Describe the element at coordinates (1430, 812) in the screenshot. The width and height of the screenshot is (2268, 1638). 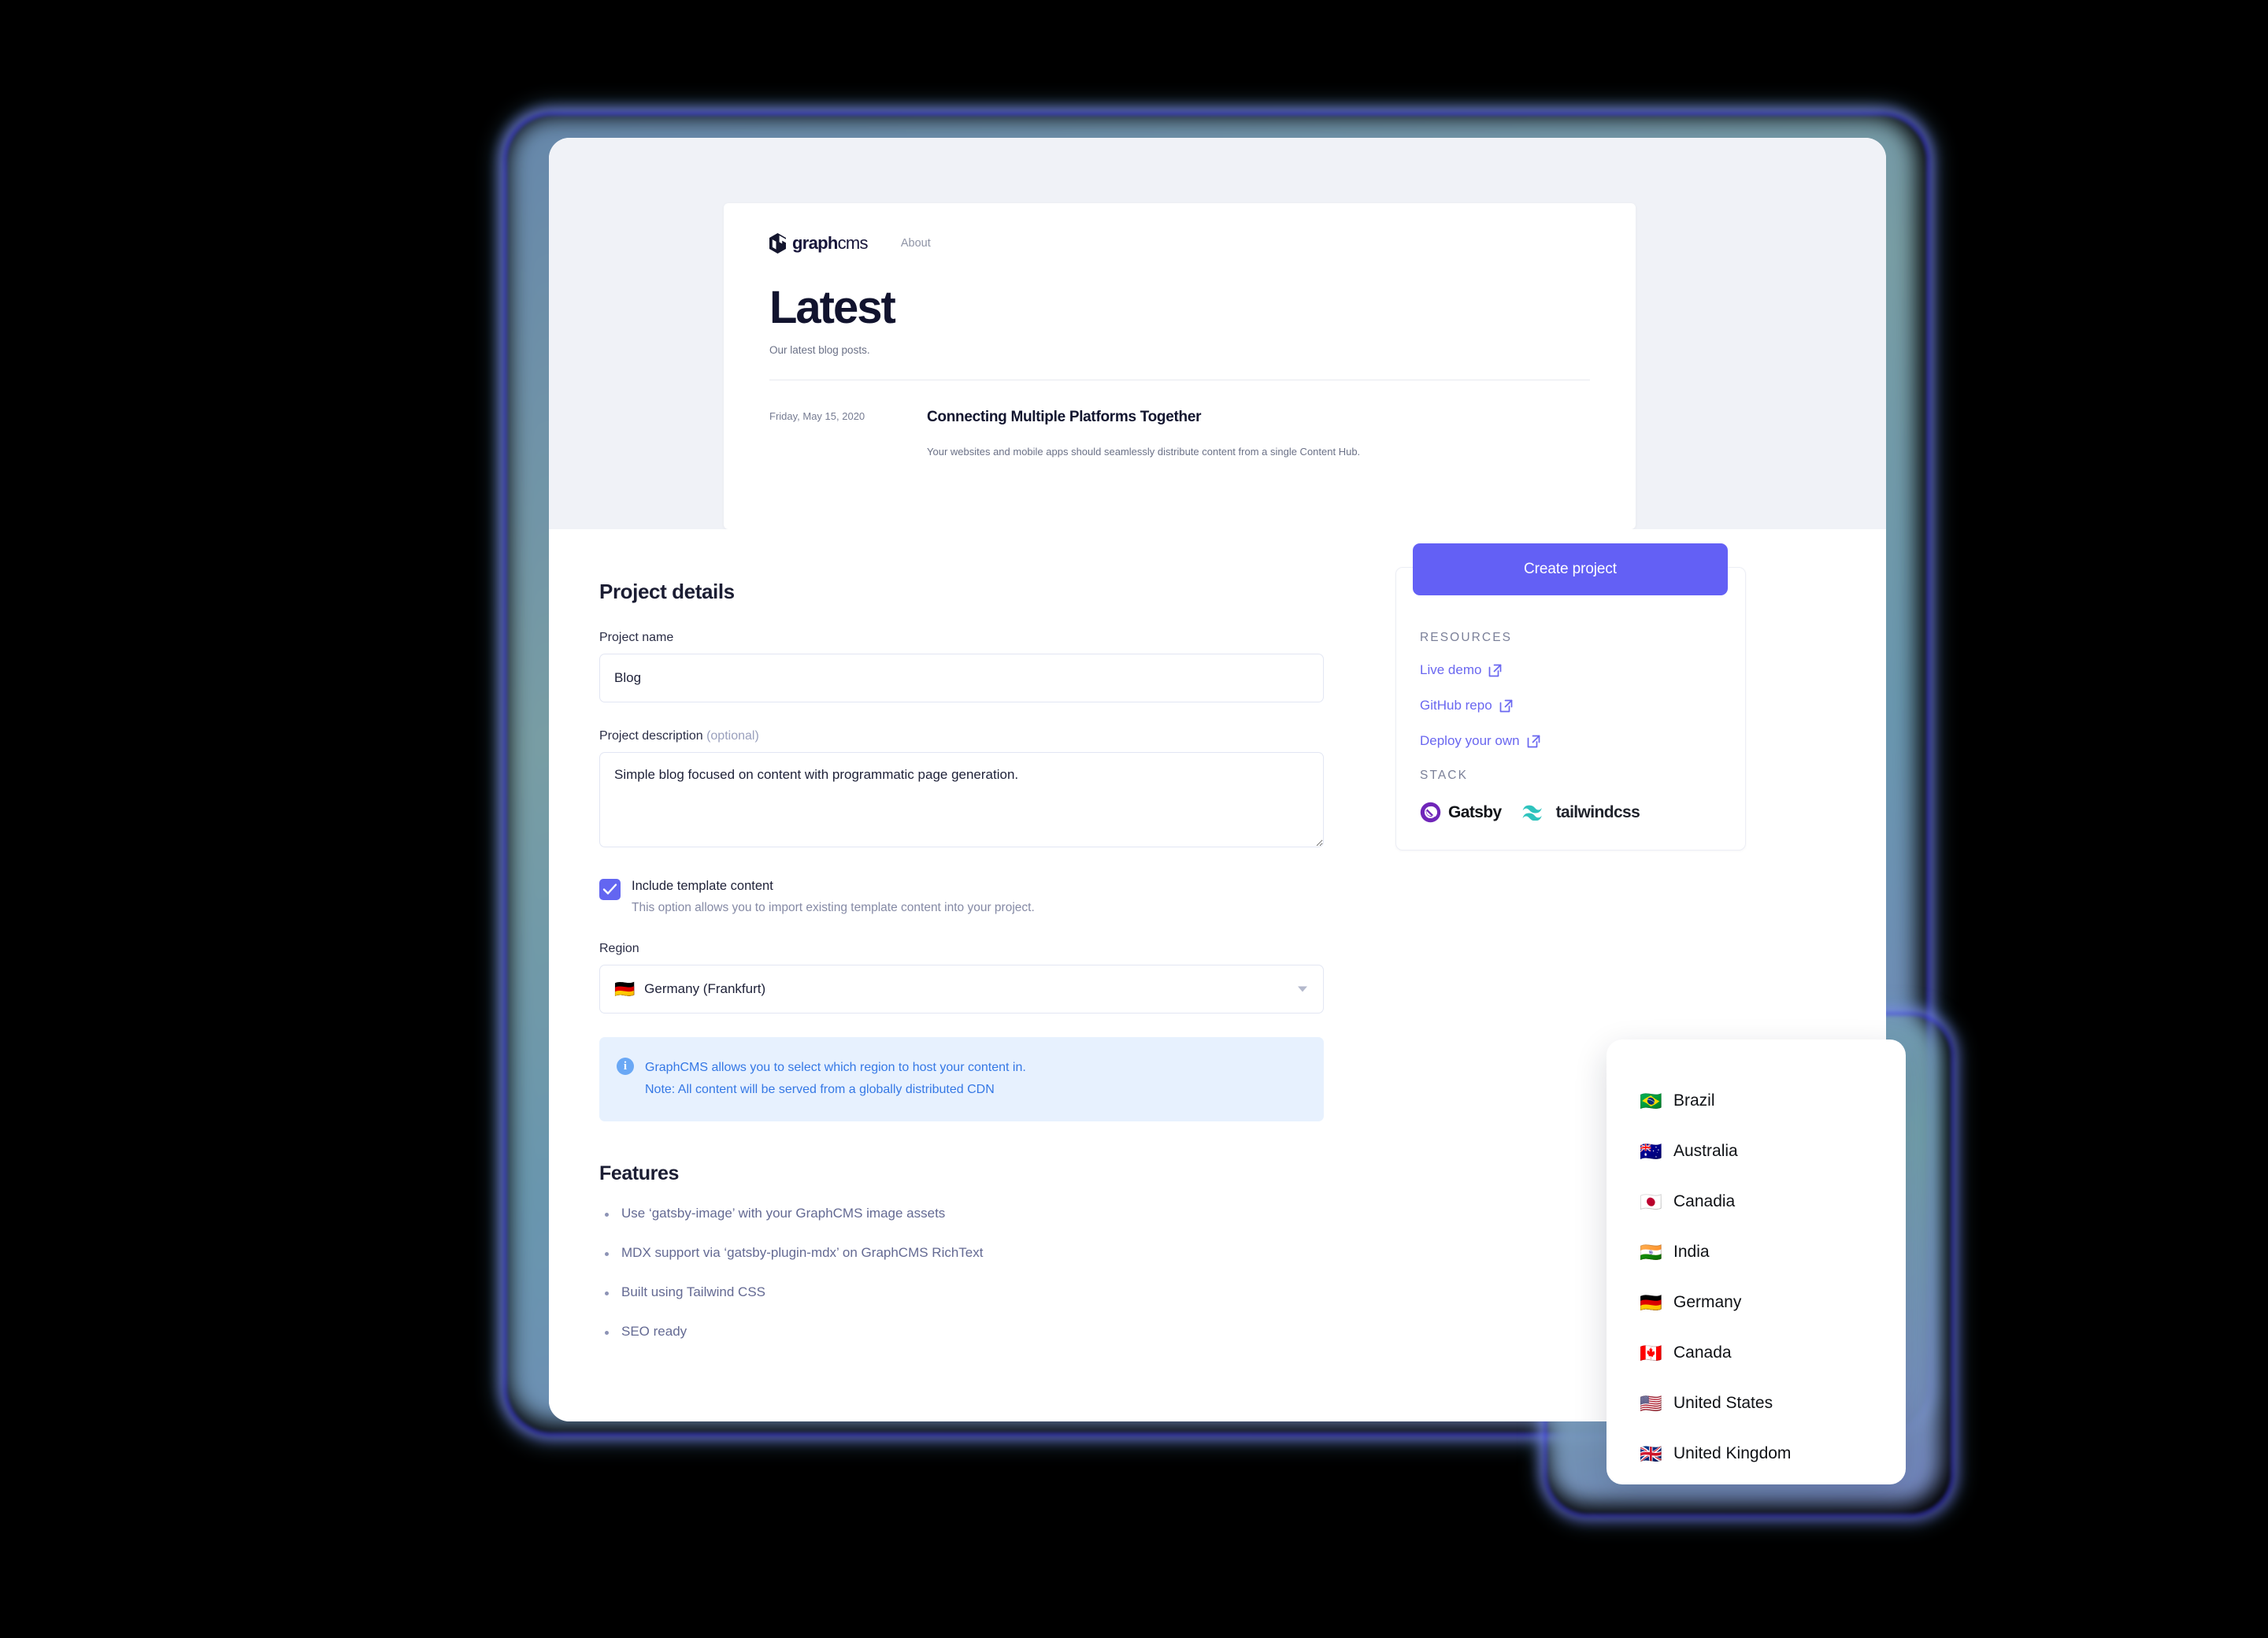
I see `gatsby-logo-icon` at that location.